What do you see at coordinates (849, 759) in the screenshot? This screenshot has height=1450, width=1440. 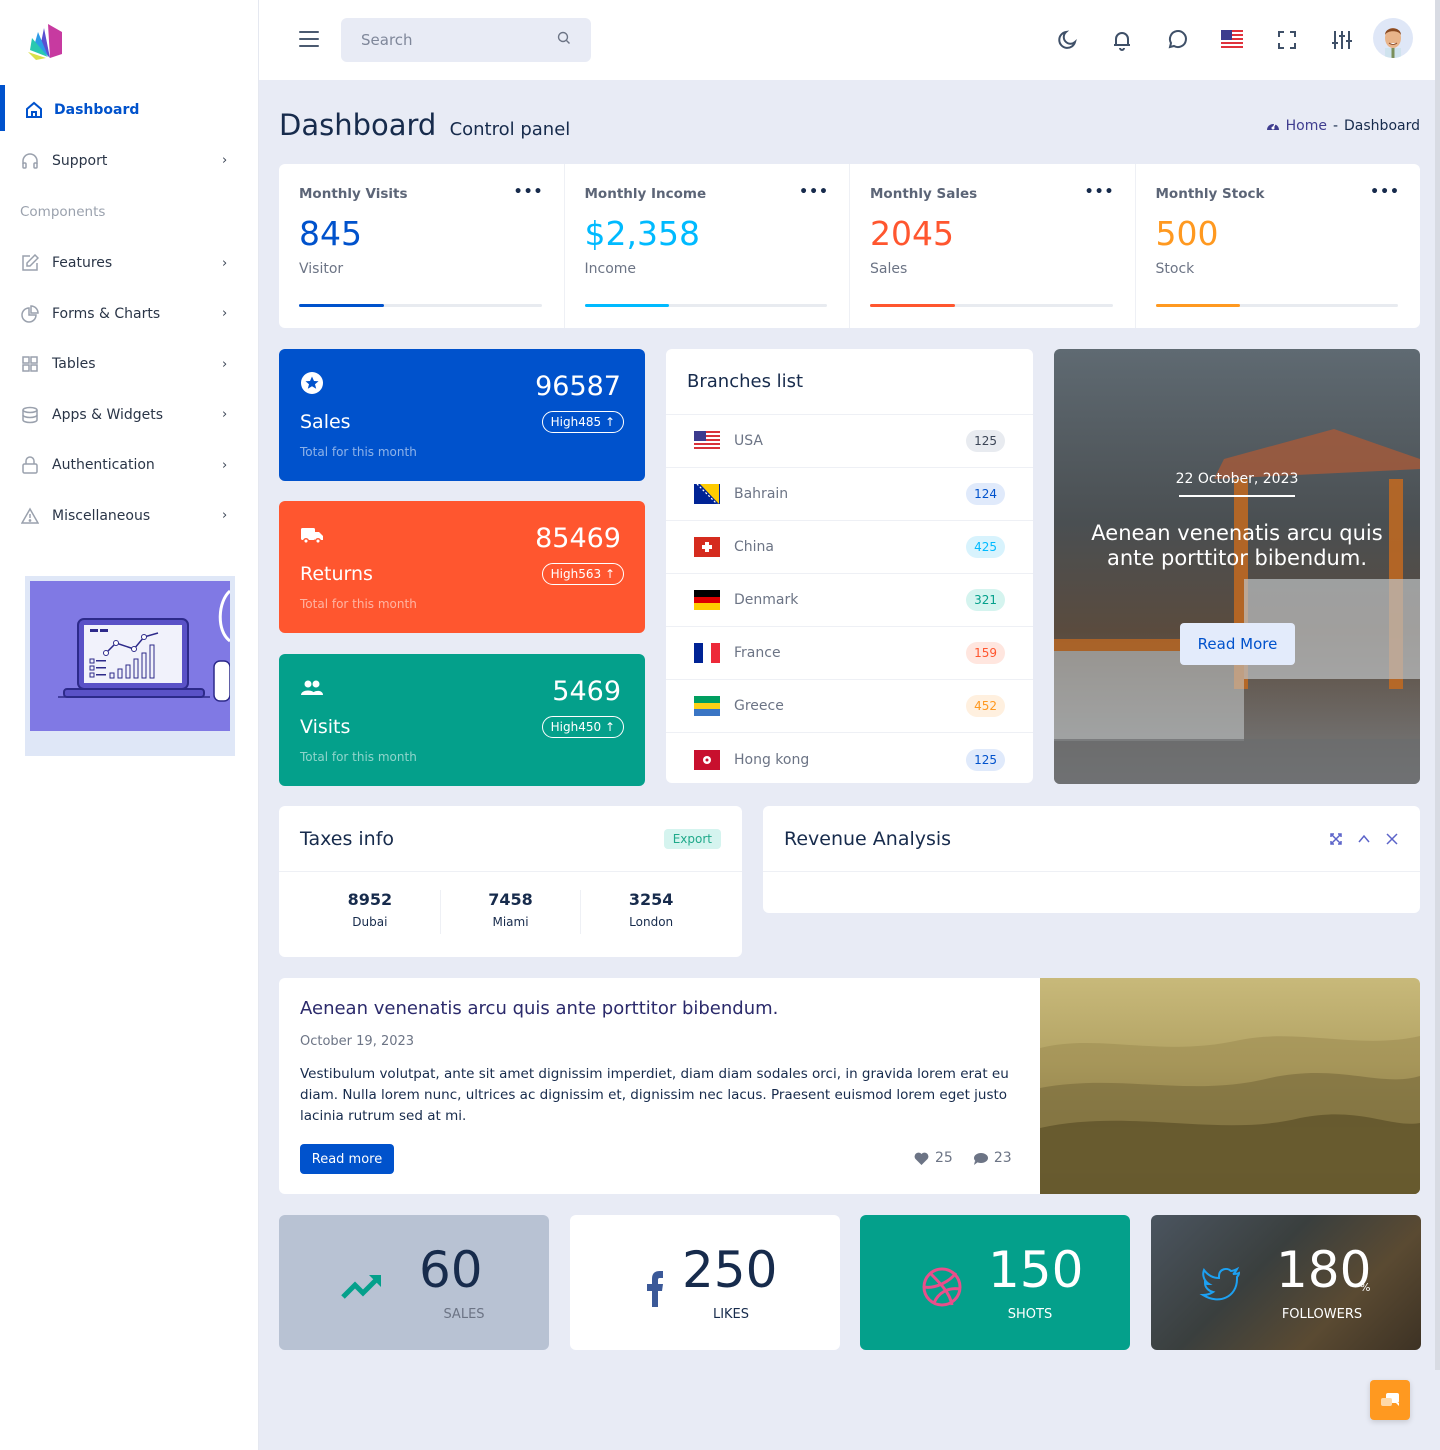 I see `branch-item: Hong kong 125` at bounding box center [849, 759].